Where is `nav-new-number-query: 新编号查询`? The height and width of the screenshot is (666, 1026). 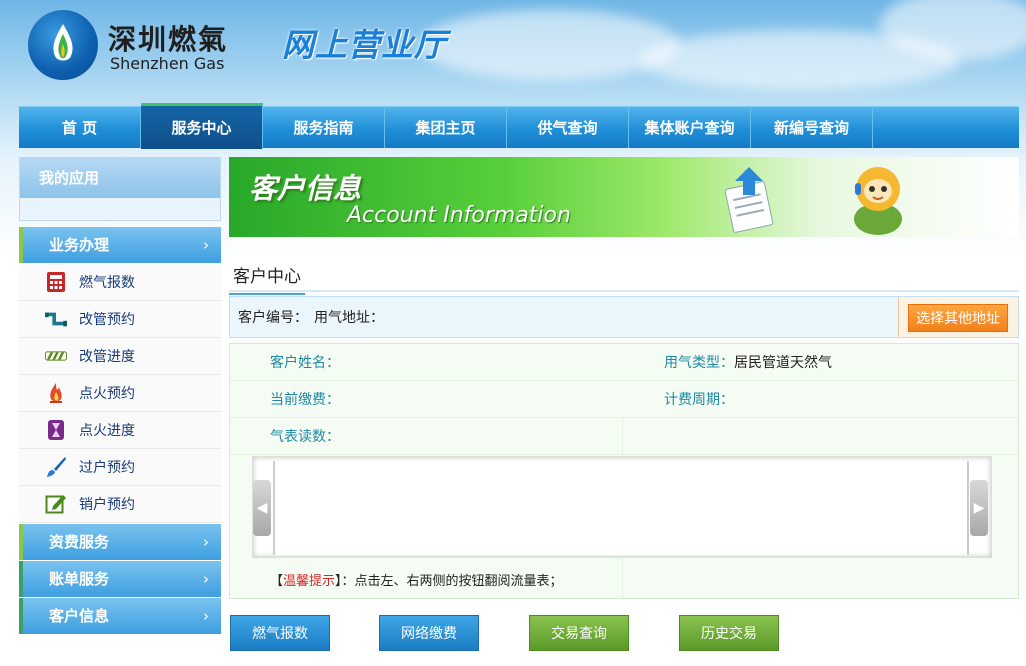
nav-new-number-query: 新编号查询 is located at coordinates (812, 127).